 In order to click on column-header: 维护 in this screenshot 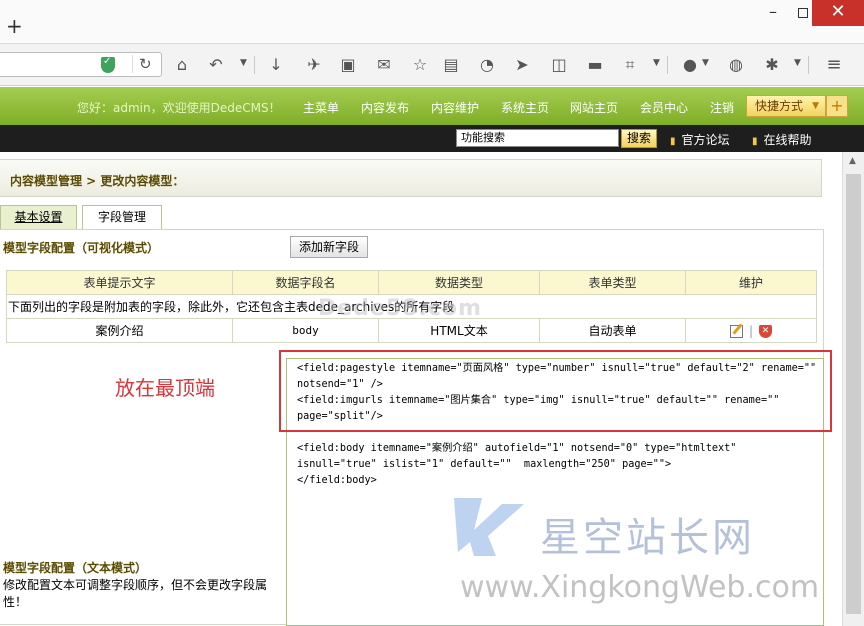, I will do `click(751, 282)`.